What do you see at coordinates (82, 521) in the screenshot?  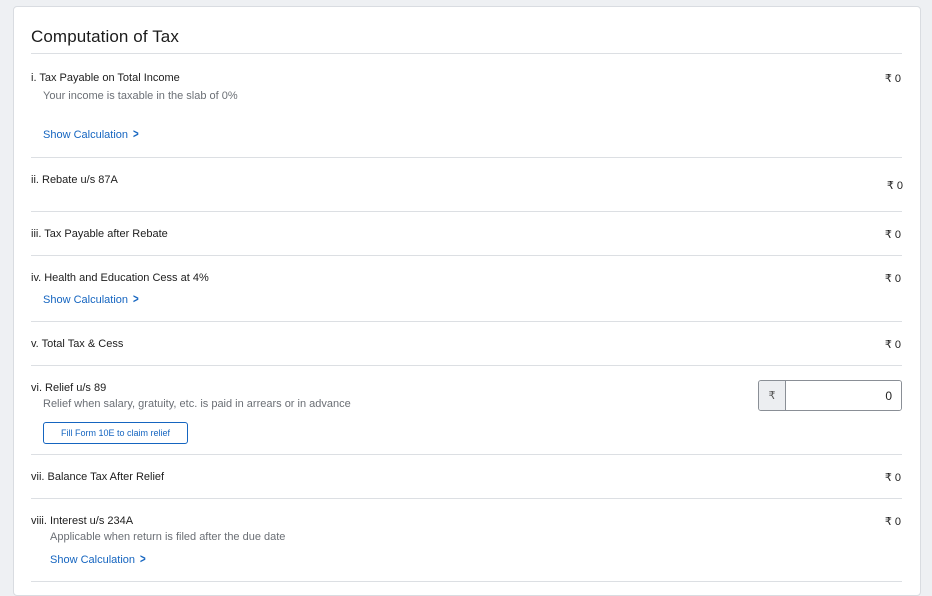 I see `interest-234a-label: viii. Interest u/s 234A` at bounding box center [82, 521].